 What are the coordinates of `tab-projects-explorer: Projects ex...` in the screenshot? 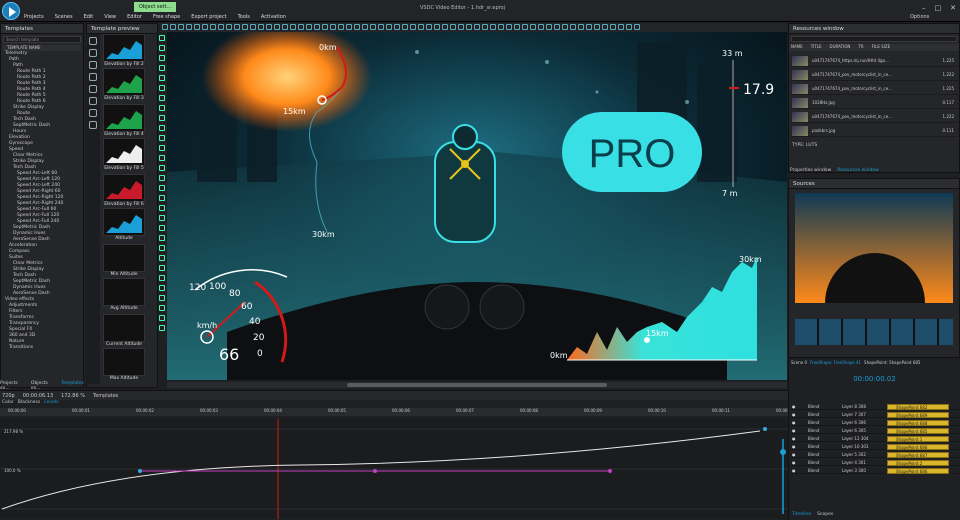 It's located at (13, 386).